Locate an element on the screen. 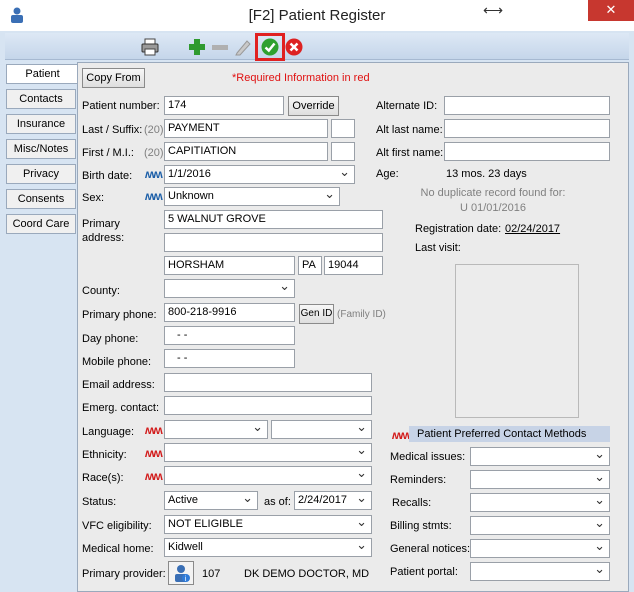 This screenshot has height=592, width=634. ethnicity-select is located at coordinates (268, 452).